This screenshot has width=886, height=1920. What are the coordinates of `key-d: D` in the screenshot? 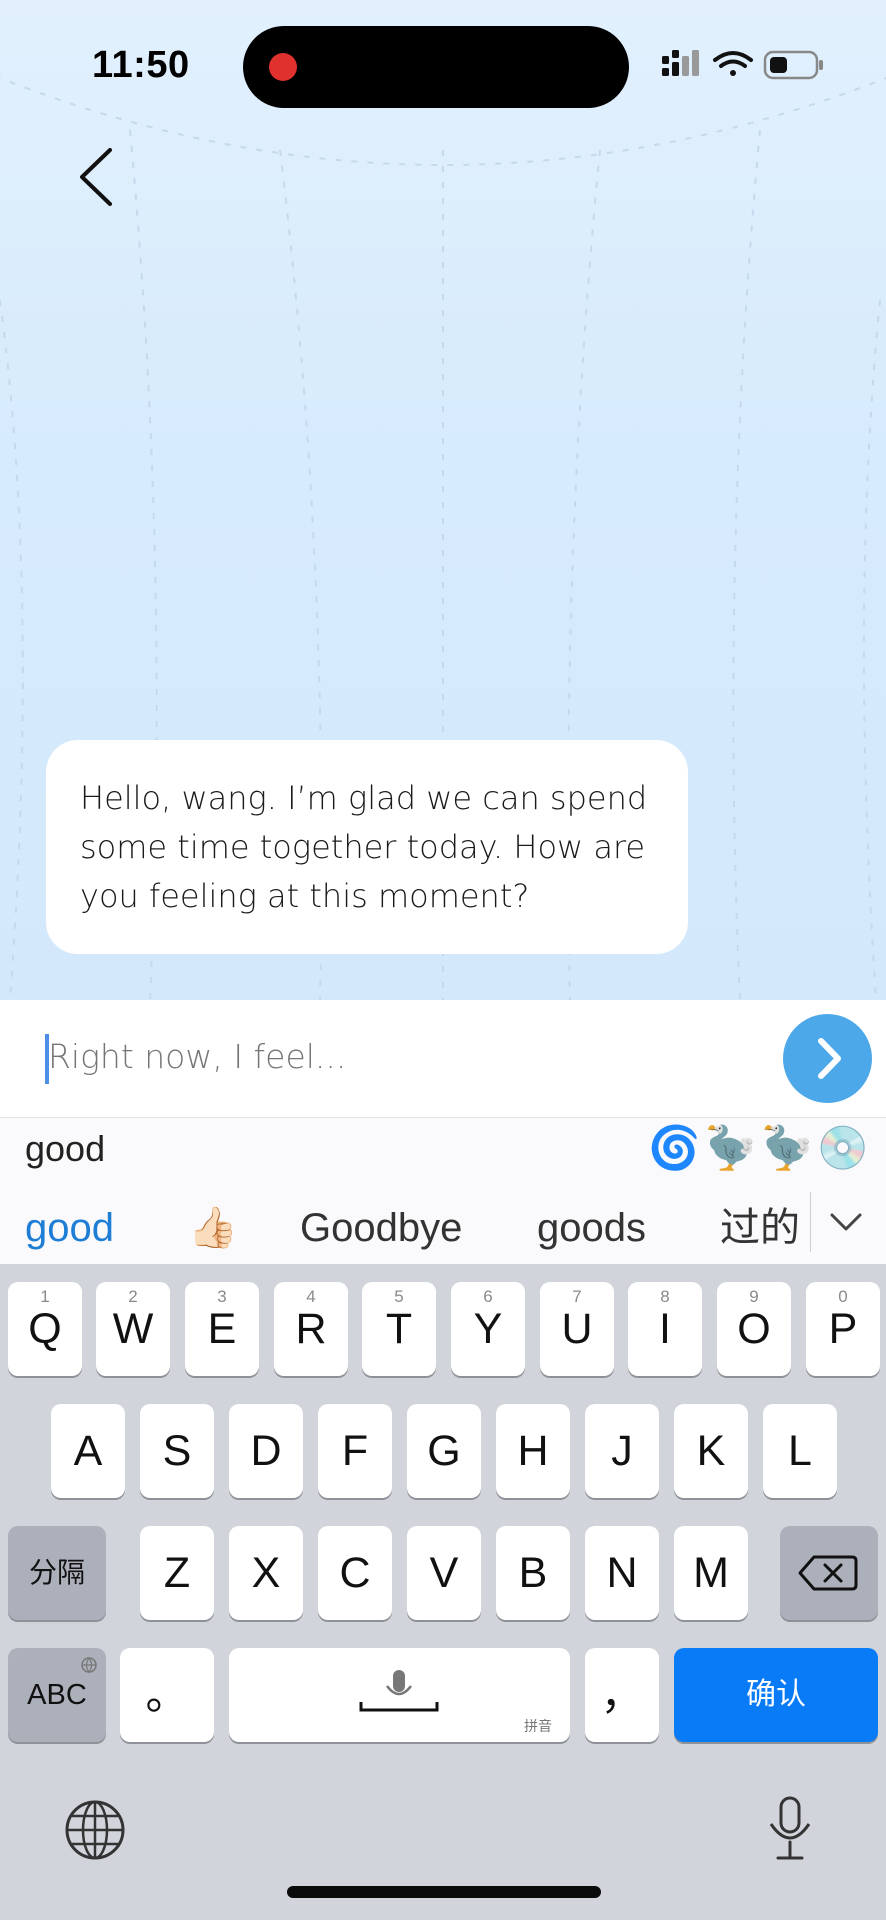 It's located at (266, 1451).